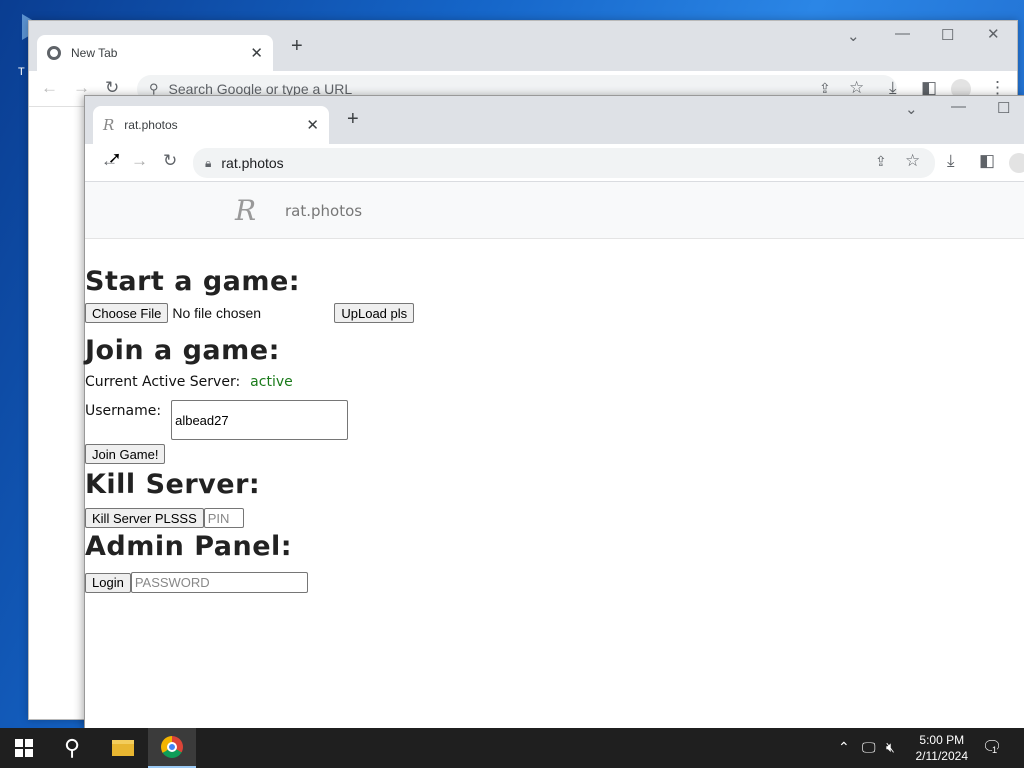 The width and height of the screenshot is (1024, 768). Describe the element at coordinates (323, 211) in the screenshot. I see `site-name: rat.photos` at that location.